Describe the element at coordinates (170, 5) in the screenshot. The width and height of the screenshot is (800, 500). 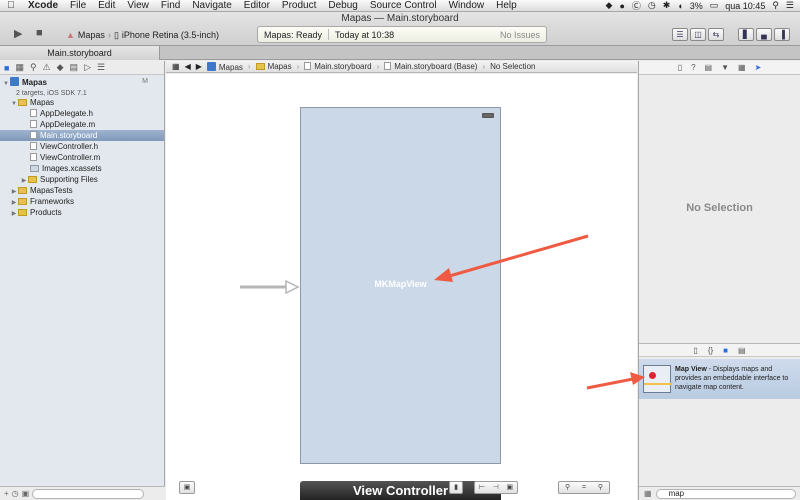
I see `menu-find: Find` at that location.